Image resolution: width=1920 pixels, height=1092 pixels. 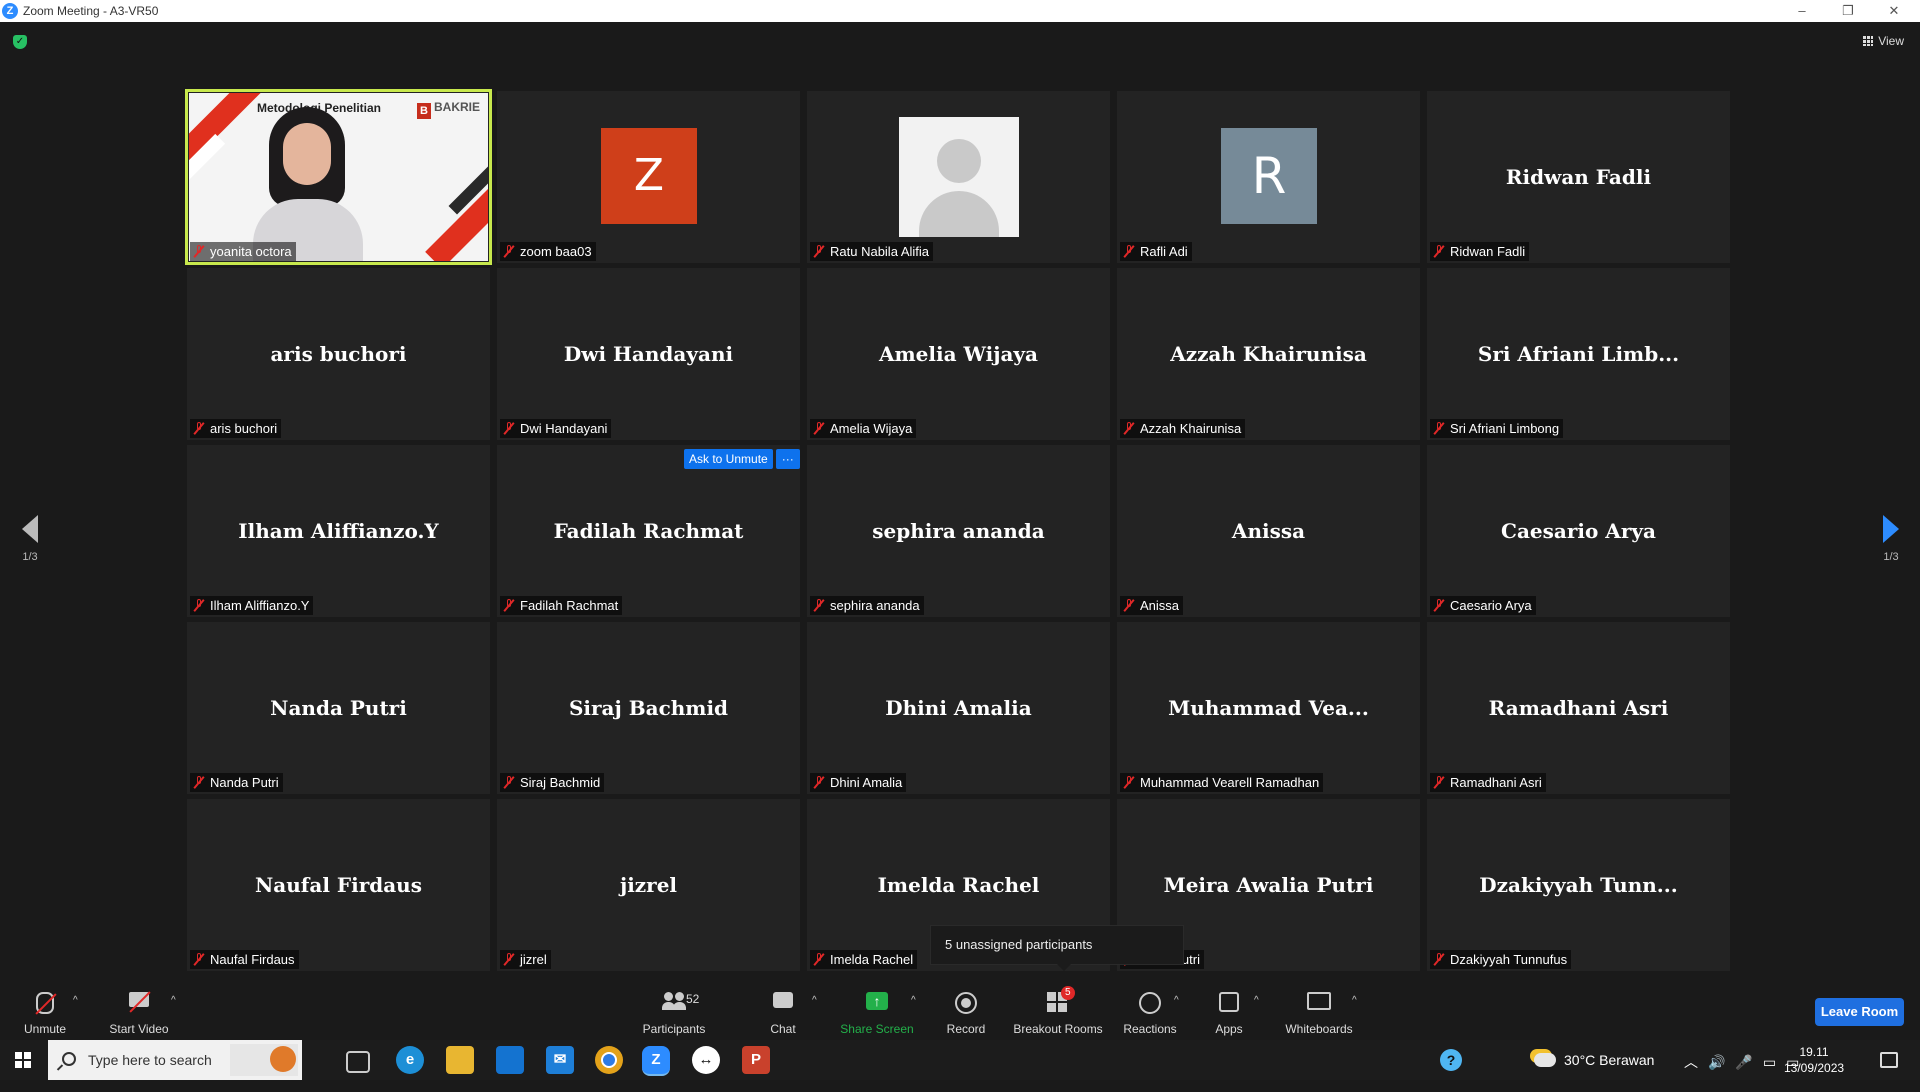 What do you see at coordinates (1451, 1060) in the screenshot?
I see `help-icon: ?` at bounding box center [1451, 1060].